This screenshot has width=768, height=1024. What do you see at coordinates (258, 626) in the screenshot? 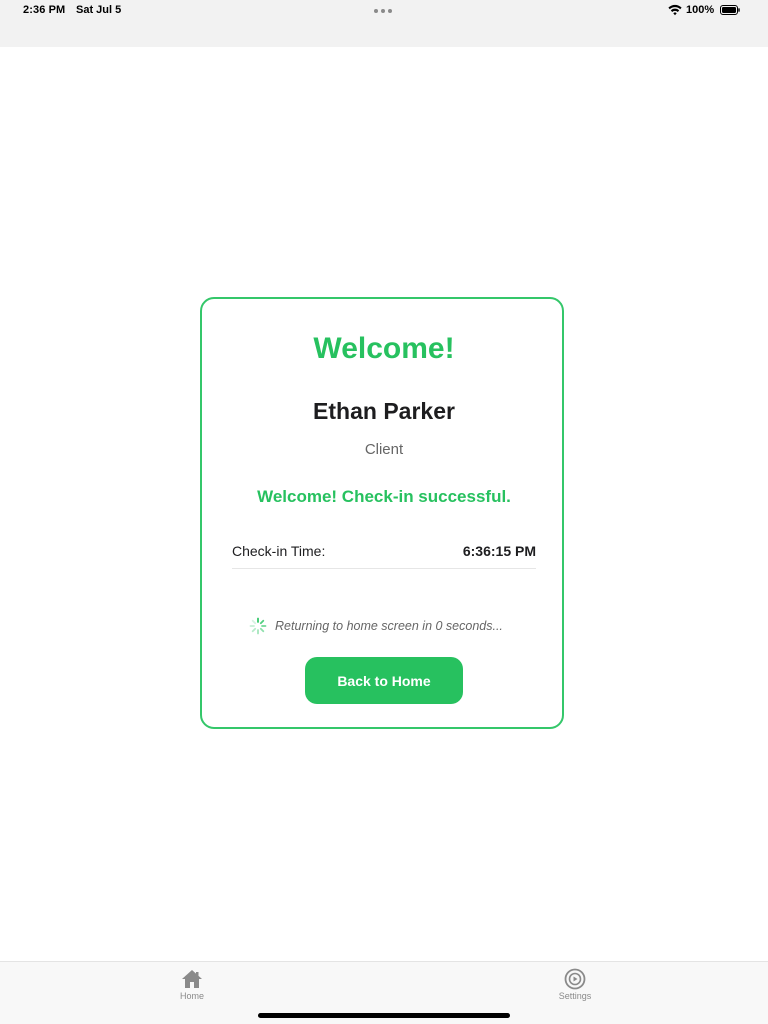
I see `loading-spinner-icon` at bounding box center [258, 626].